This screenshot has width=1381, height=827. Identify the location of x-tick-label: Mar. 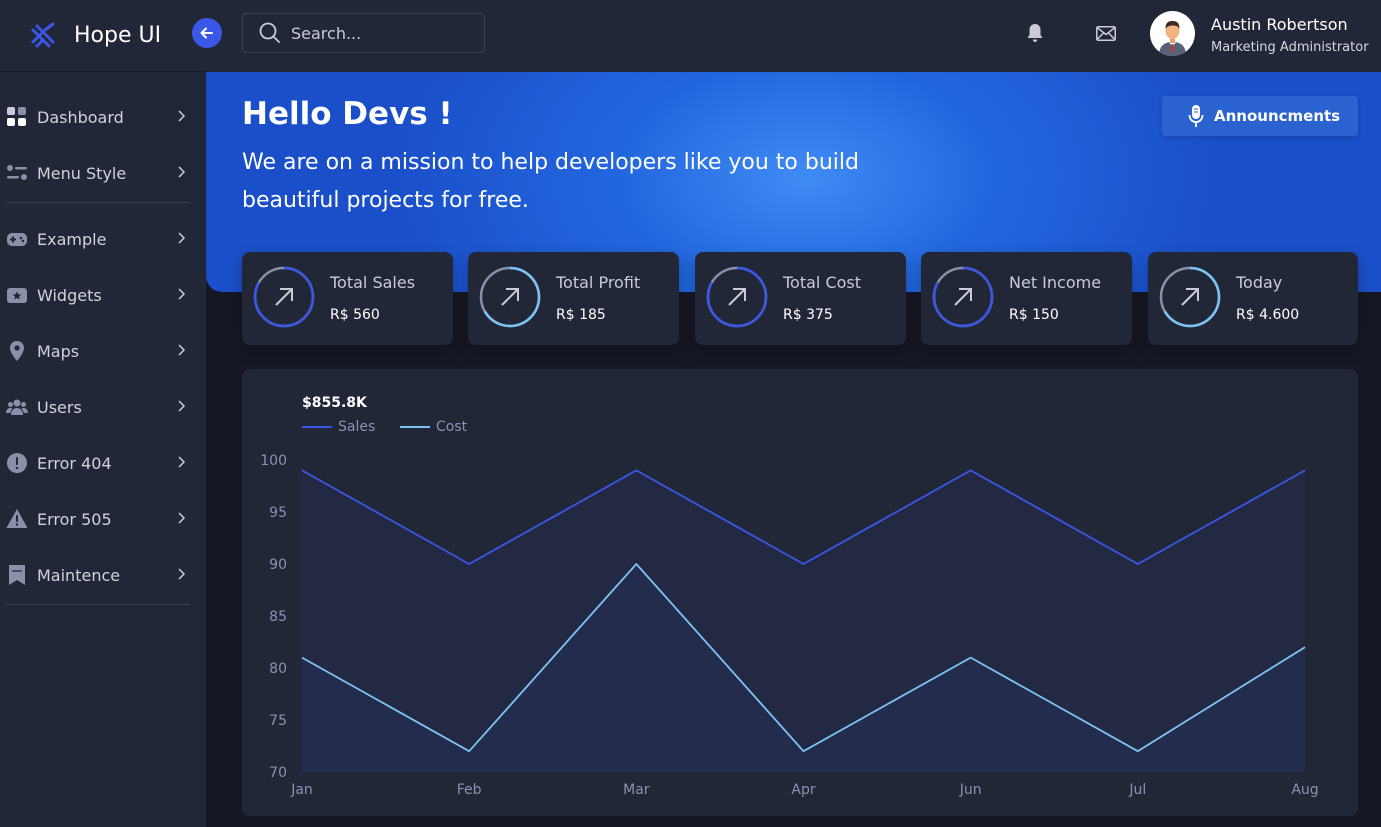
(636, 790).